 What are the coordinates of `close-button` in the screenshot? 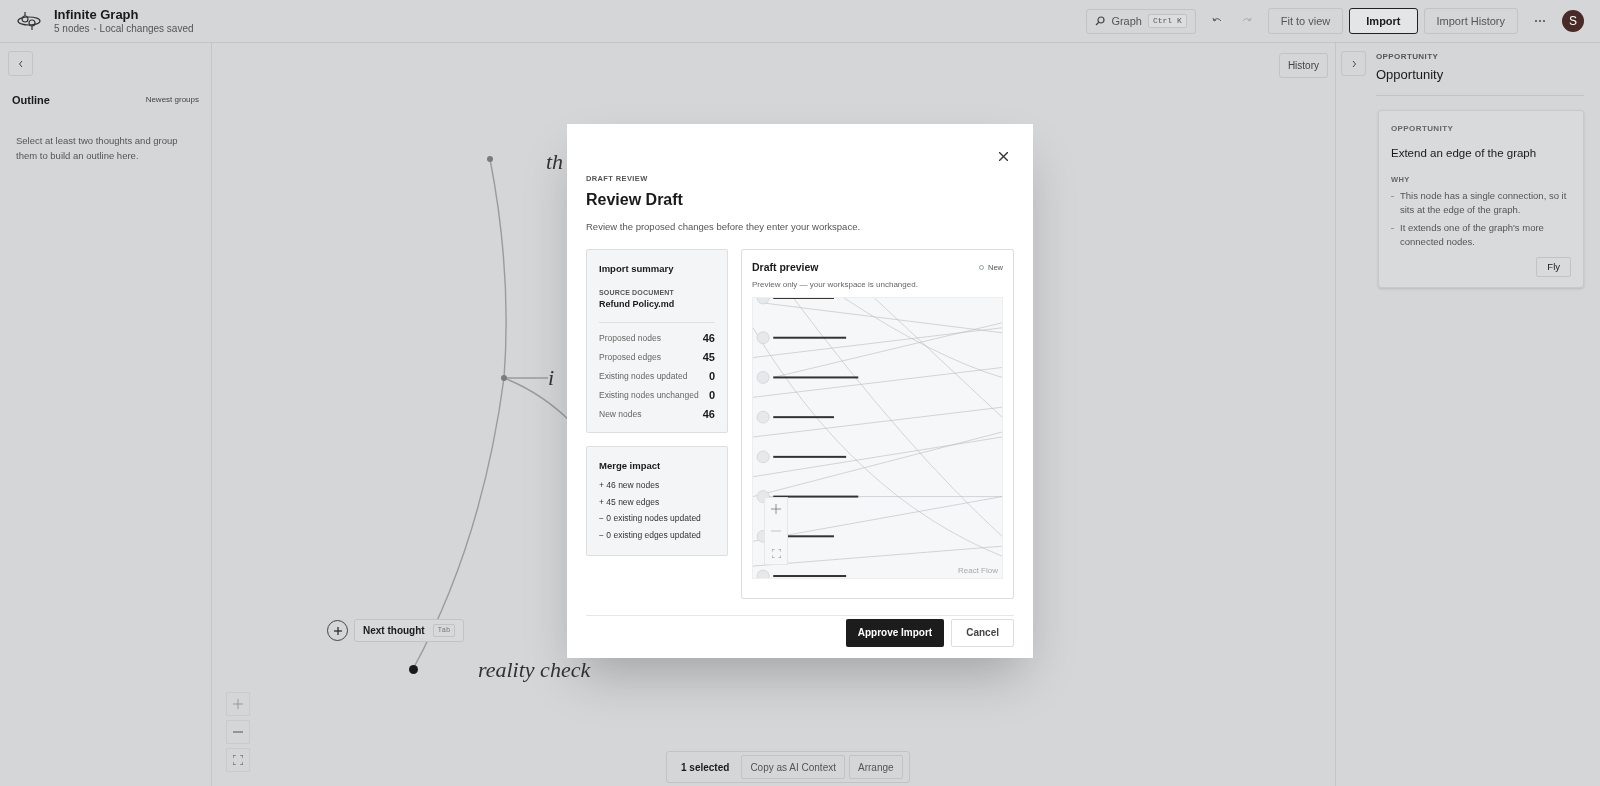 It's located at (1003, 156).